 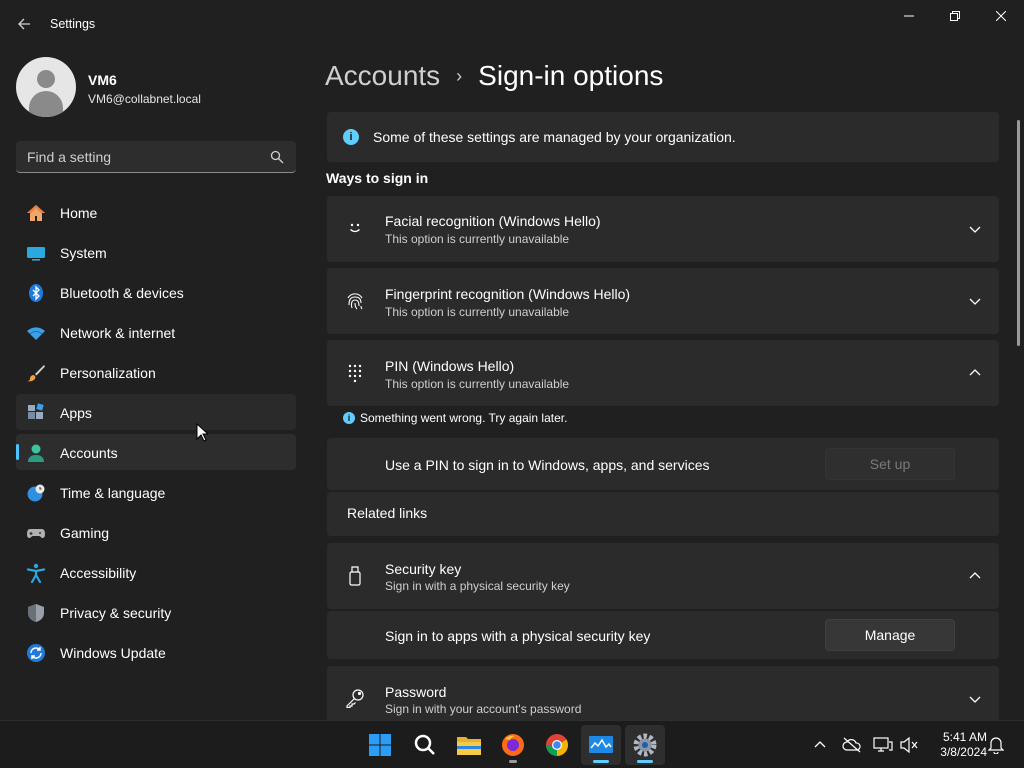 What do you see at coordinates (423, 569) in the screenshot?
I see `card-title: Security key` at bounding box center [423, 569].